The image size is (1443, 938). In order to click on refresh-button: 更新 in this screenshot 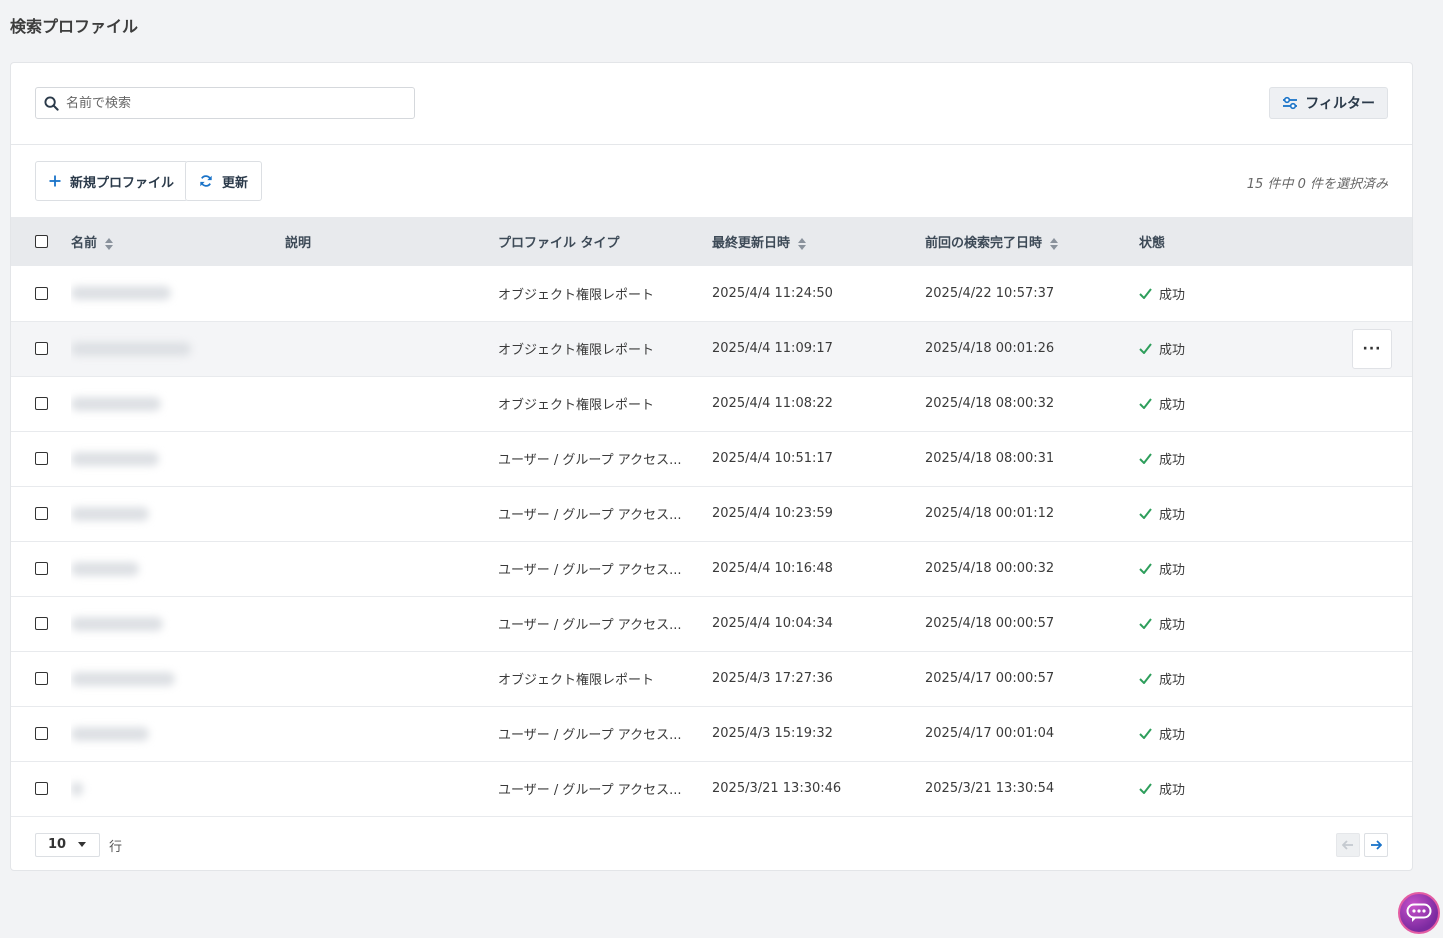, I will do `click(224, 181)`.